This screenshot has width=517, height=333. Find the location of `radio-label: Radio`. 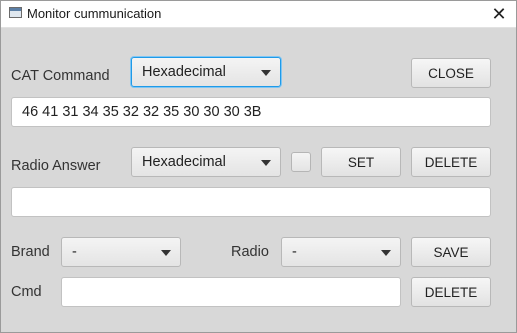

radio-label: Radio is located at coordinates (250, 252).